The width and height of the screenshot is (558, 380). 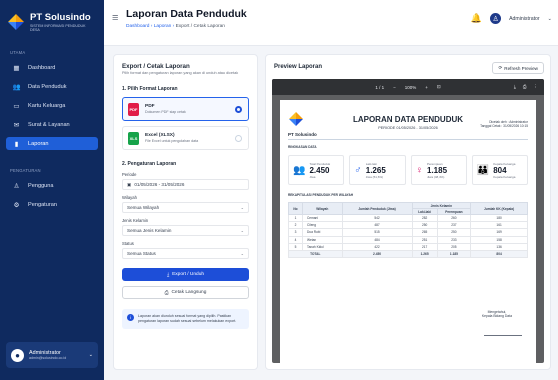 I want to click on zoom-out-icon: −, so click(x=394, y=87).